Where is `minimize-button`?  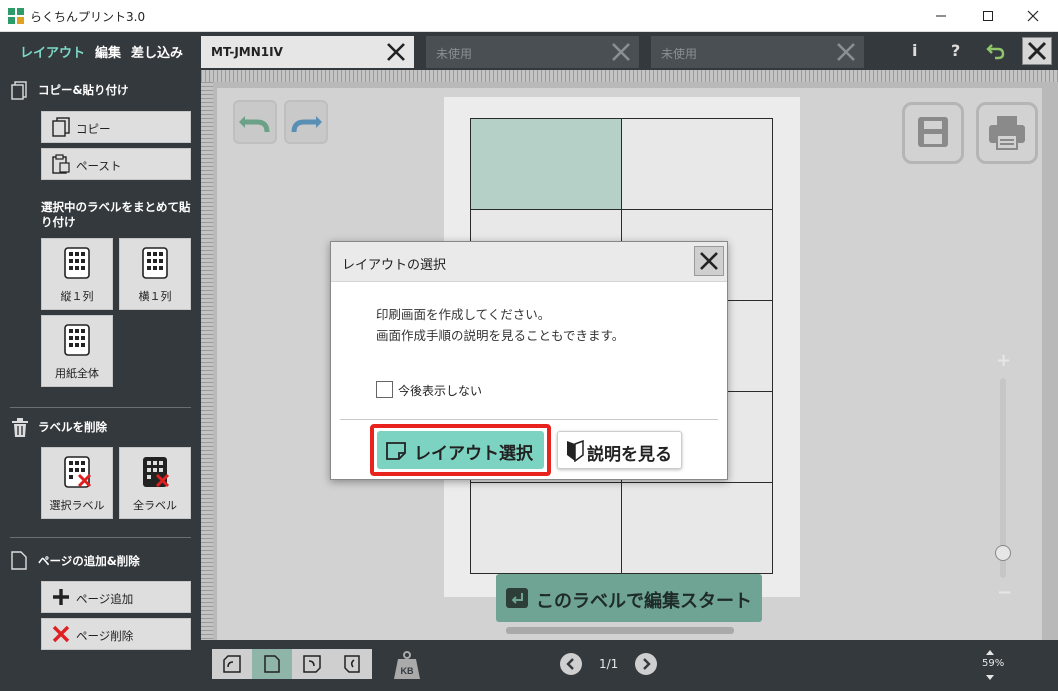 minimize-button is located at coordinates (941, 16).